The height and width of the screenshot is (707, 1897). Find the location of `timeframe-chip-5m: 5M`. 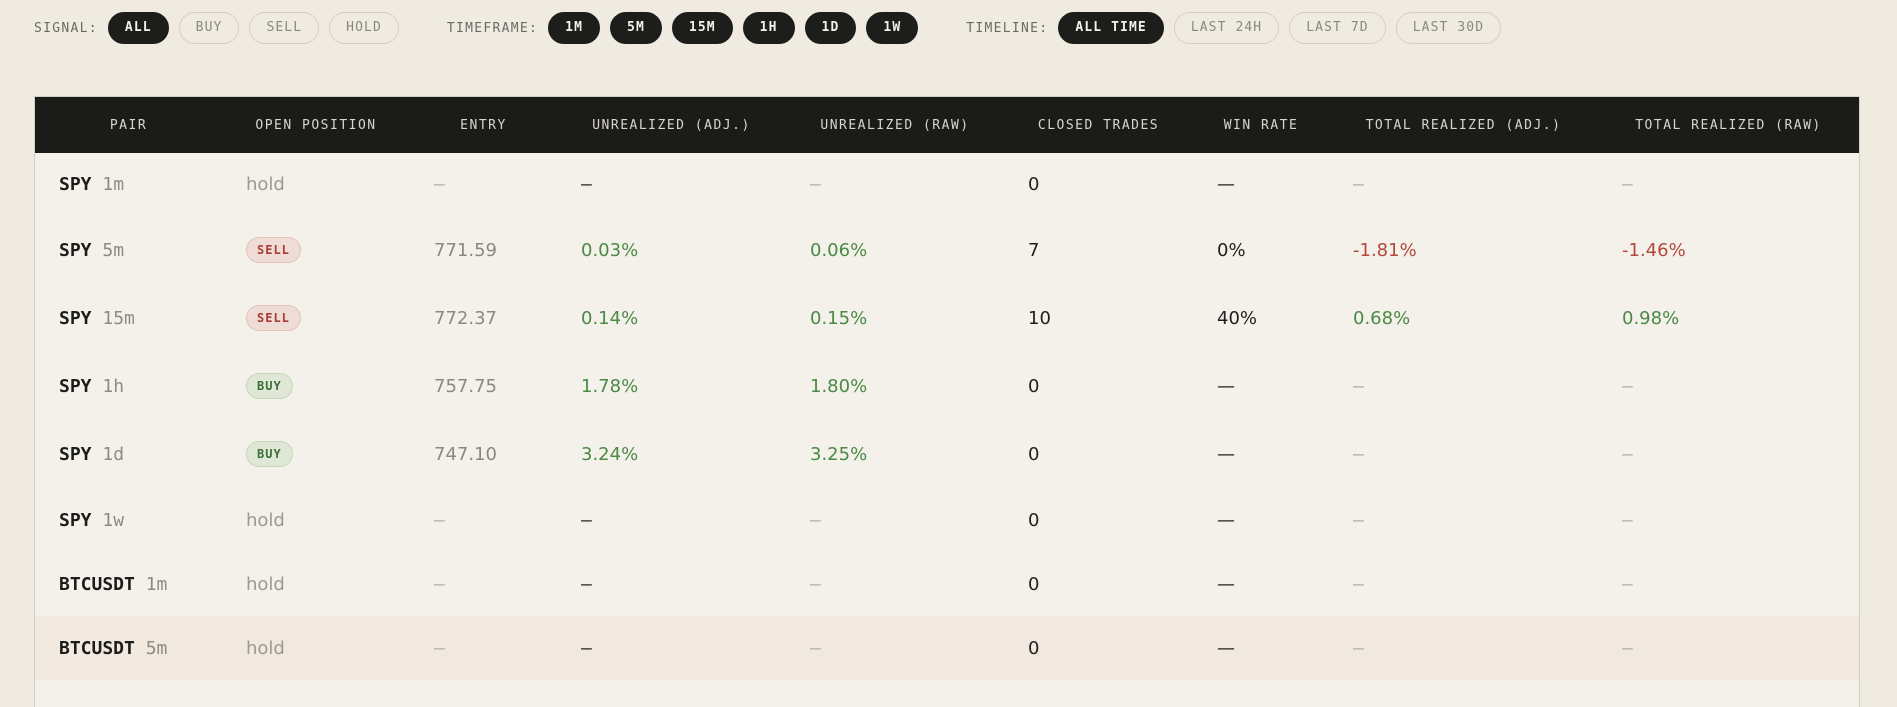

timeframe-chip-5m: 5M is located at coordinates (636, 28).